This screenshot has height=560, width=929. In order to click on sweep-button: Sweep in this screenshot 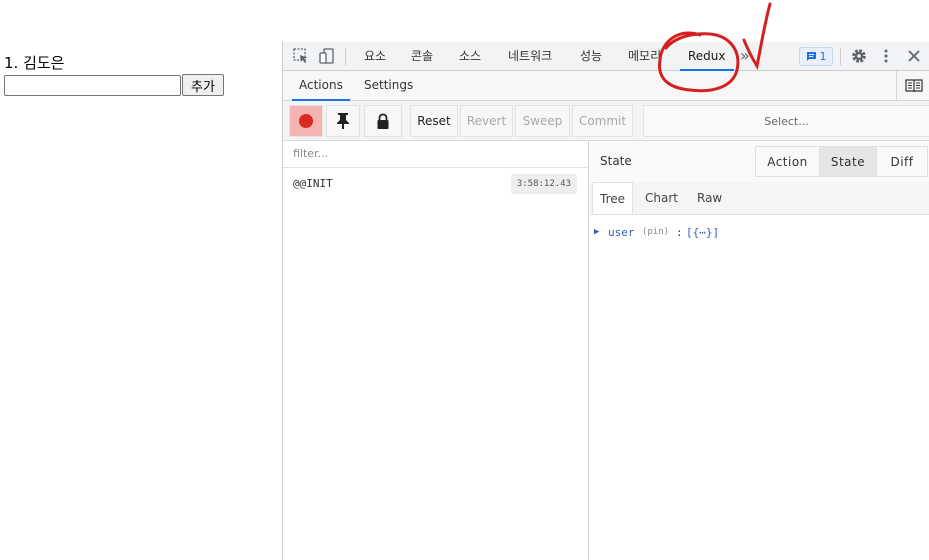, I will do `click(542, 121)`.